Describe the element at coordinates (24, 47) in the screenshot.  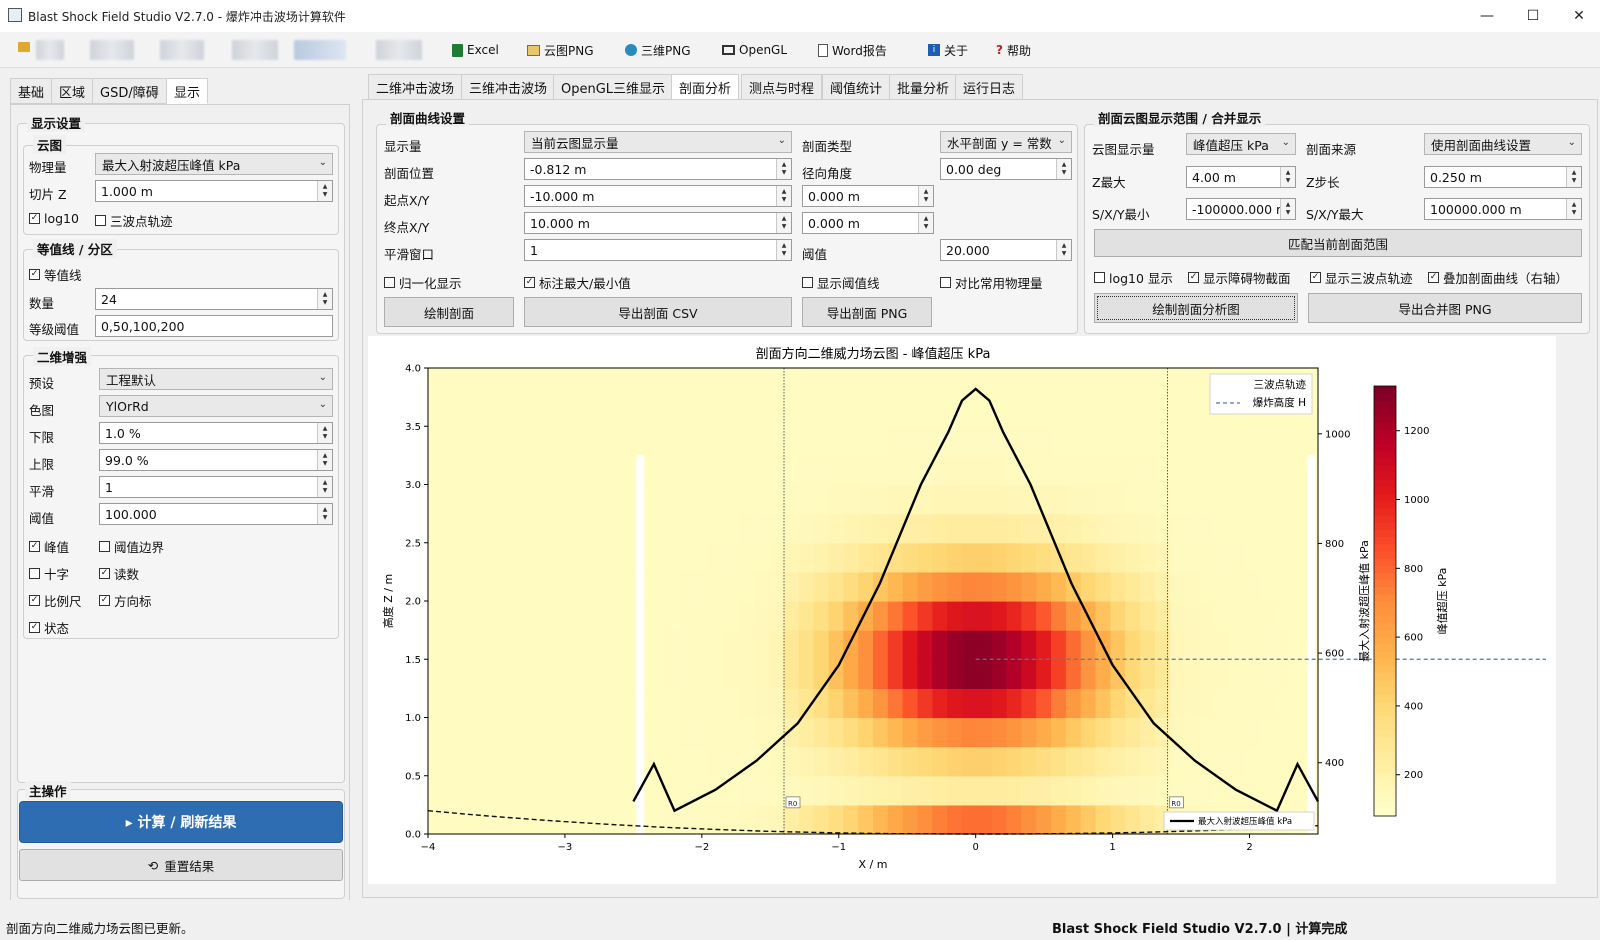
I see `folder-icon` at that location.